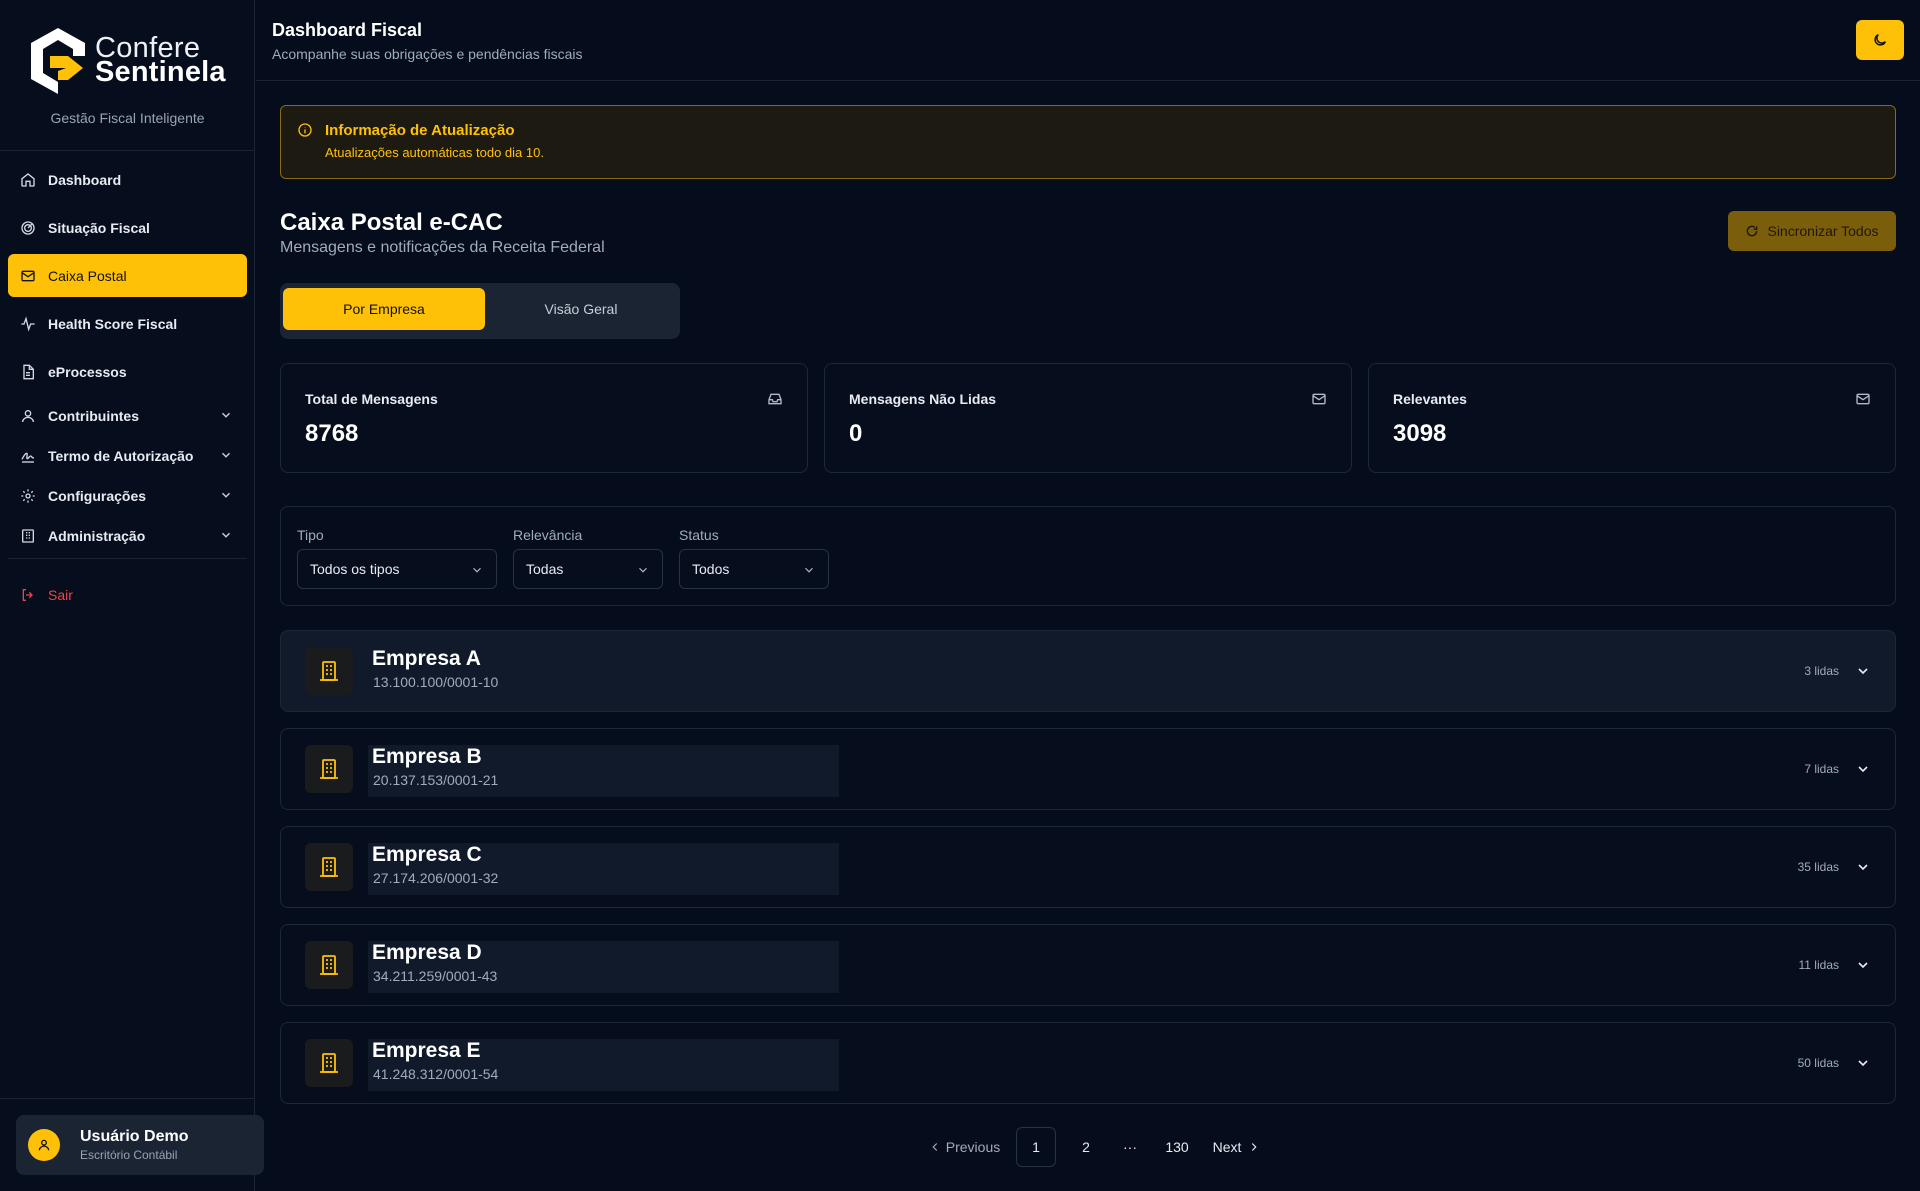 The height and width of the screenshot is (1191, 1920). Describe the element at coordinates (28, 323) in the screenshot. I see `activity-icon` at that location.